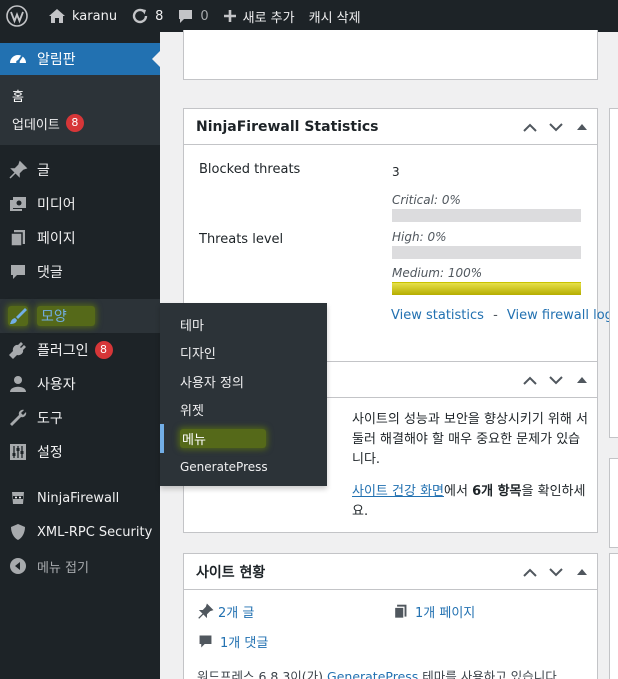 This screenshot has height=679, width=618. Describe the element at coordinates (259, 16) in the screenshot. I see `new-content-link: 새로 추가` at that location.